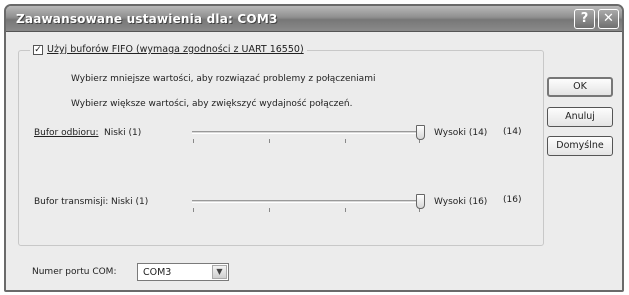  What do you see at coordinates (147, 19) in the screenshot?
I see `window-title: Zaawansowane ustawienia dla: COM3` at bounding box center [147, 19].